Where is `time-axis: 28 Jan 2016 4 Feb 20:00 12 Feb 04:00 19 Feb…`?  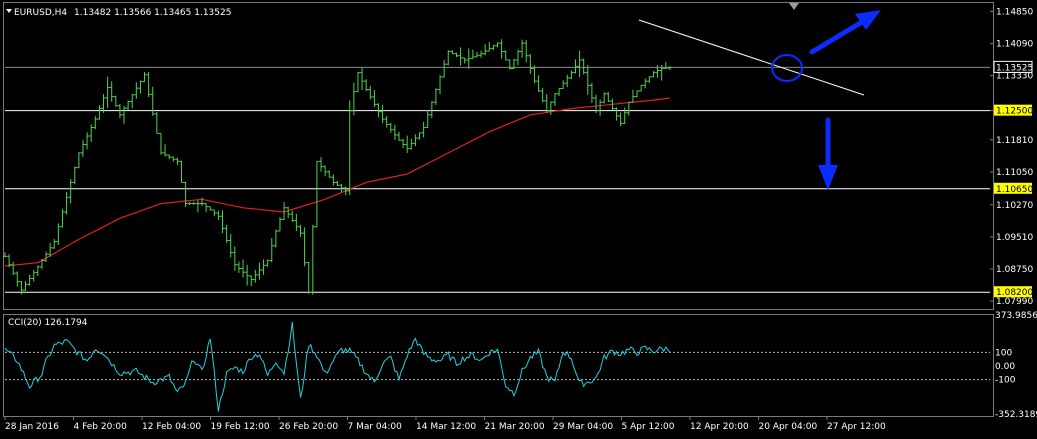 time-axis: 28 Jan 2016 4 Feb 20:00 12 Feb 04:00 19 Feb… is located at coordinates (445, 424).